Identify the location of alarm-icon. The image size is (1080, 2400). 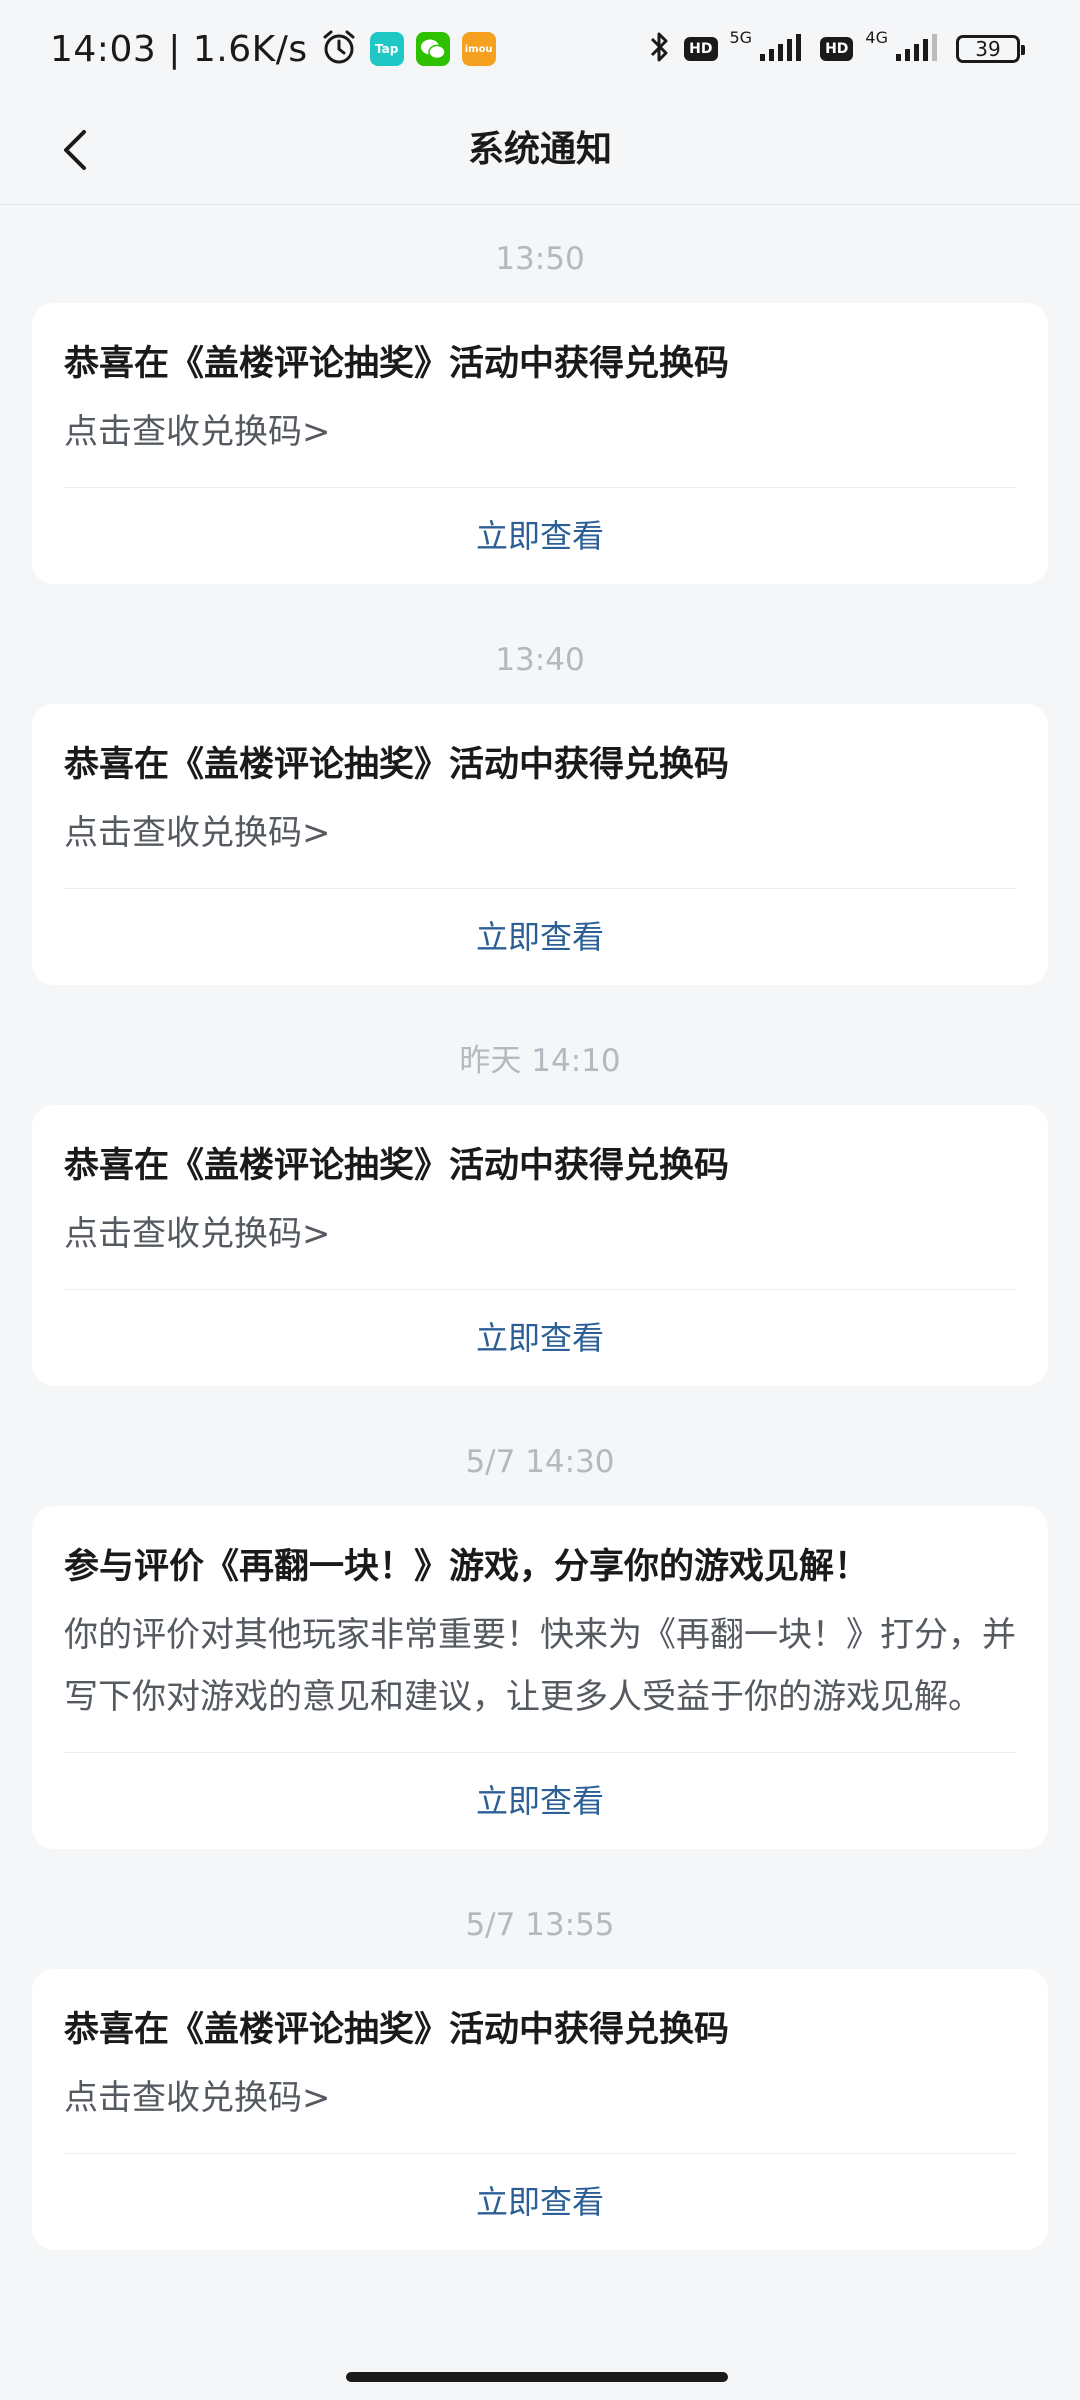
(339, 49).